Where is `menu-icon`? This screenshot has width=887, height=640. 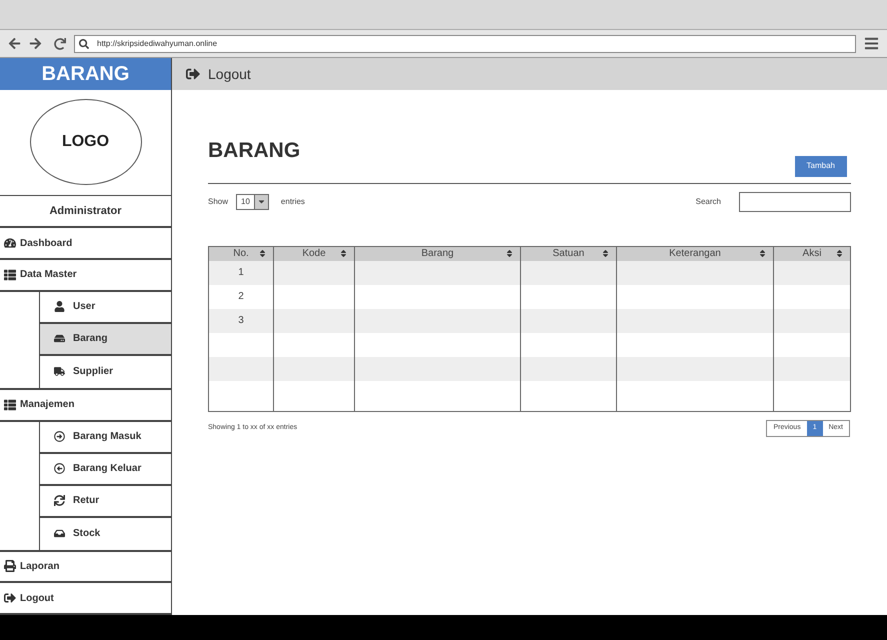 menu-icon is located at coordinates (871, 43).